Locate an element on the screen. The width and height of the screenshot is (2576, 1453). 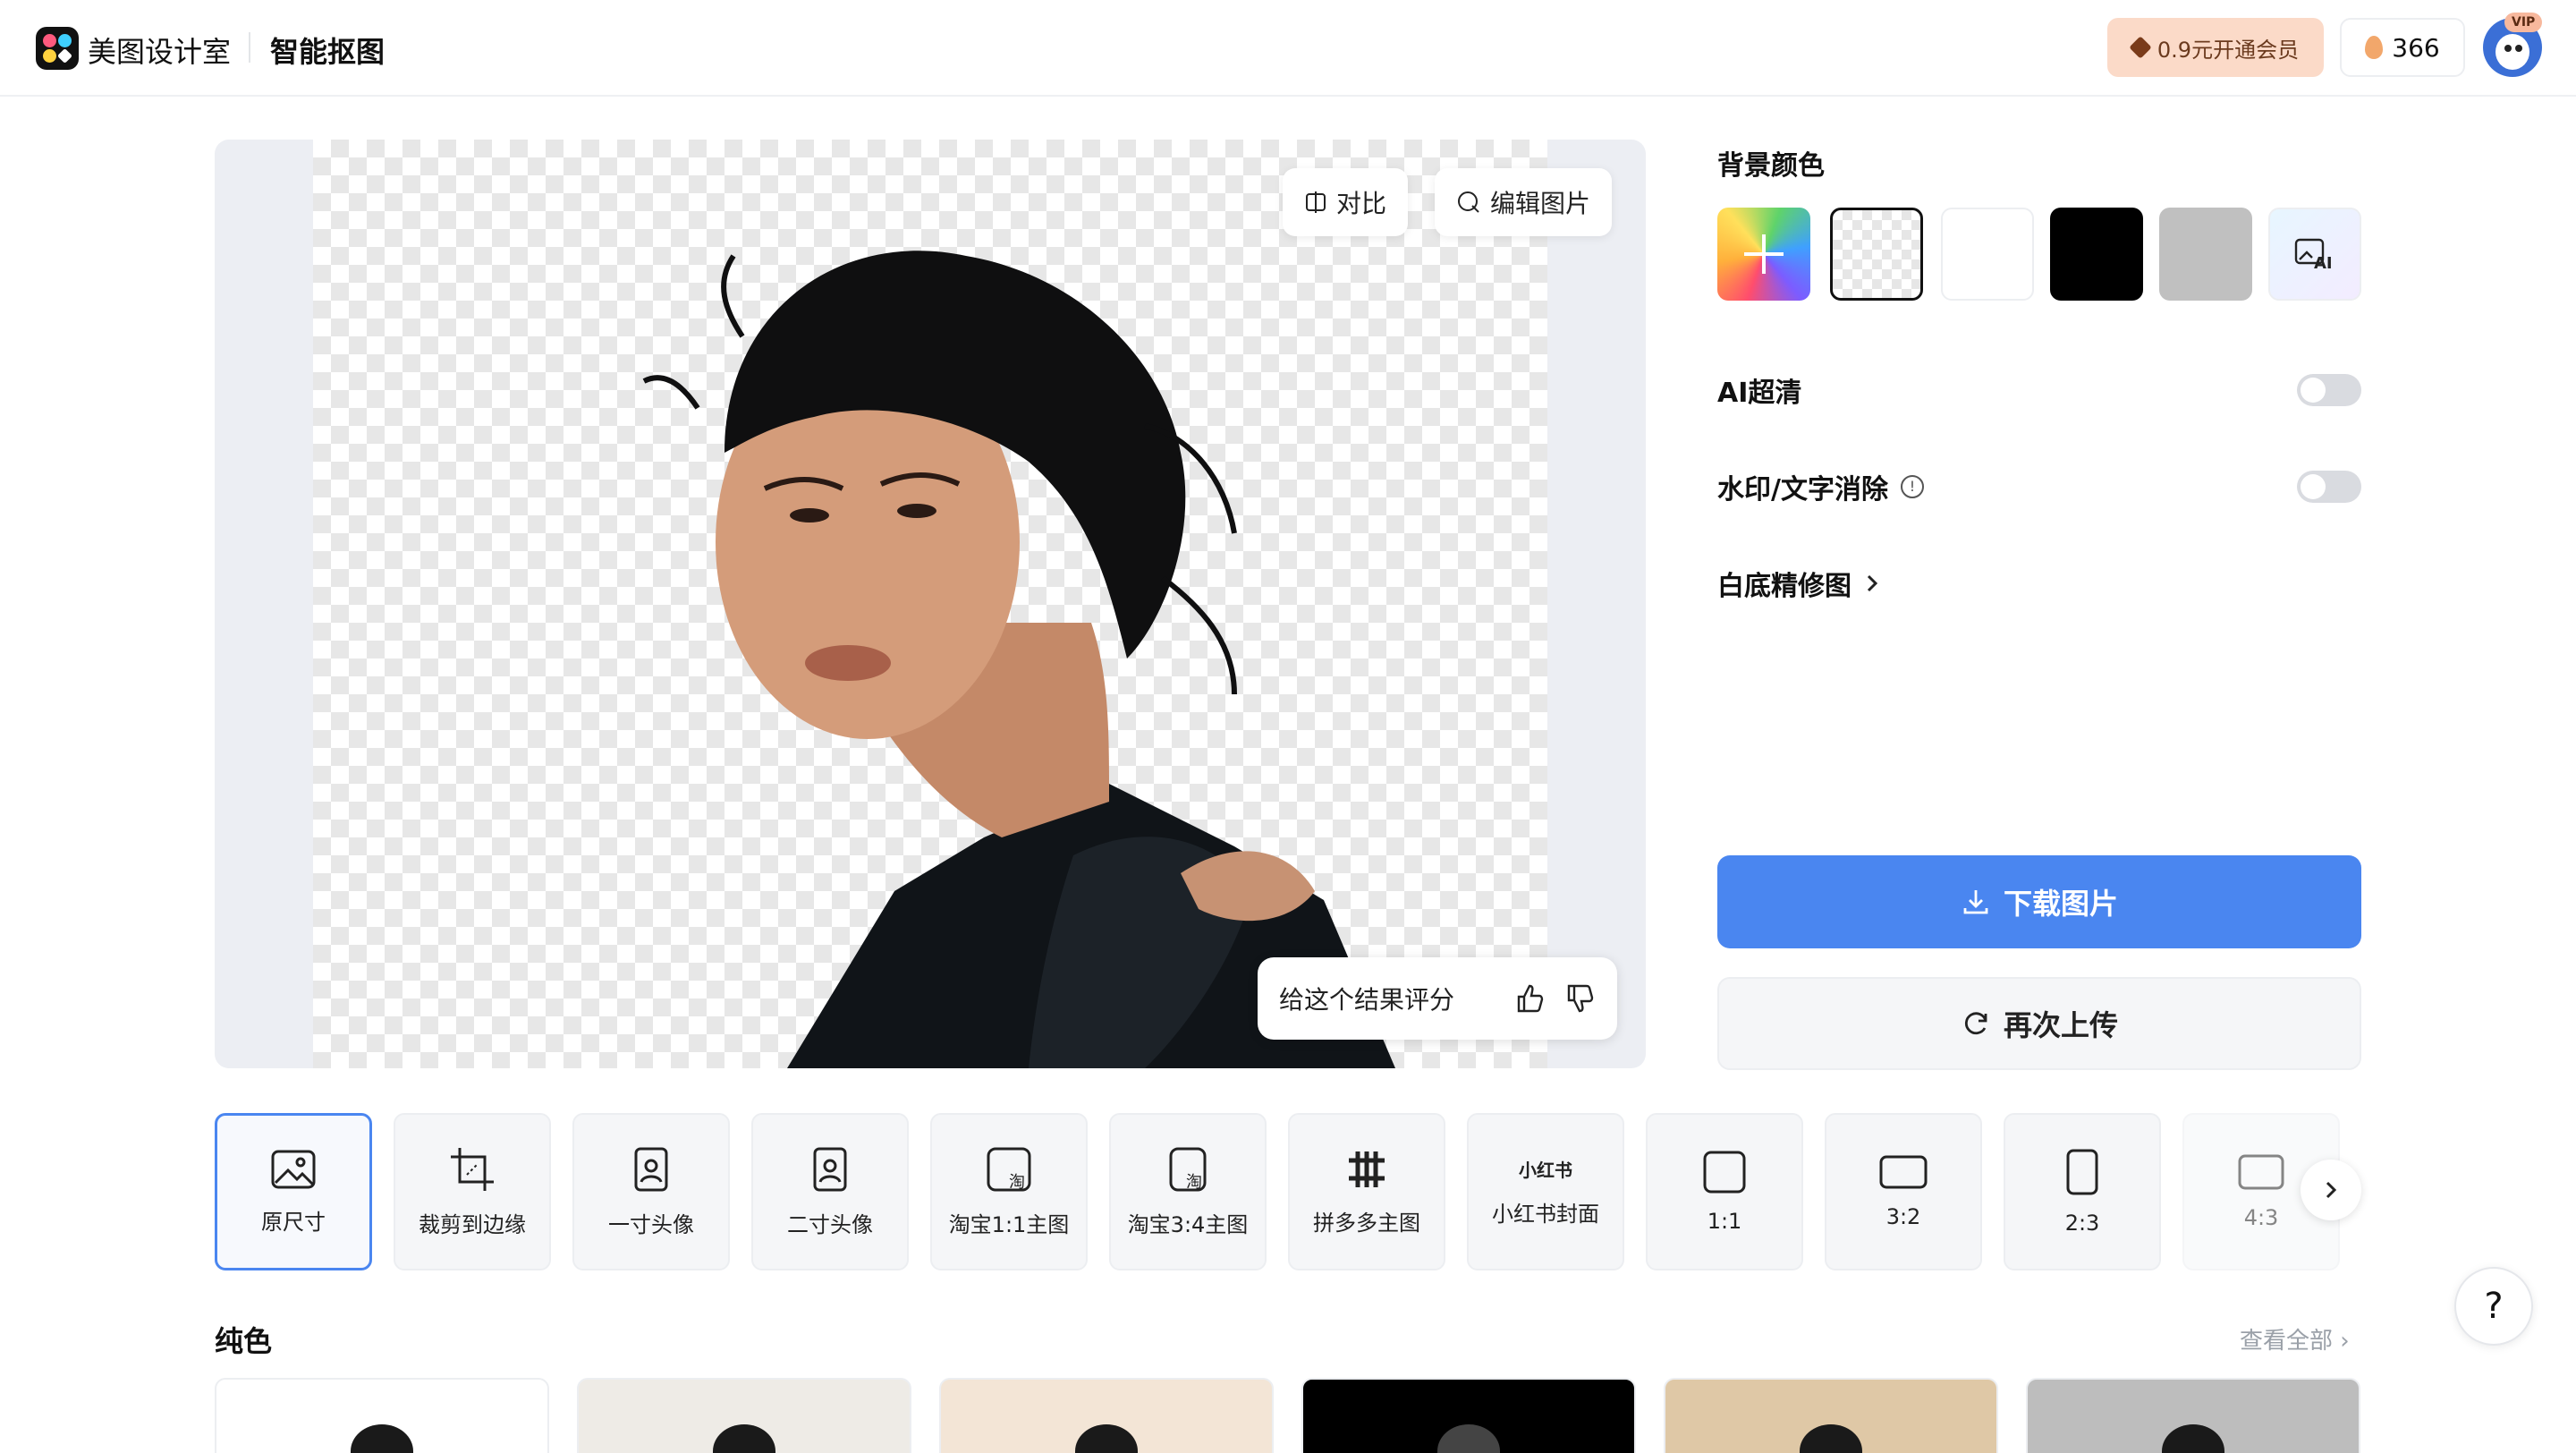
preset-pinduoduo: 拼多多主图 is located at coordinates (1366, 1191).